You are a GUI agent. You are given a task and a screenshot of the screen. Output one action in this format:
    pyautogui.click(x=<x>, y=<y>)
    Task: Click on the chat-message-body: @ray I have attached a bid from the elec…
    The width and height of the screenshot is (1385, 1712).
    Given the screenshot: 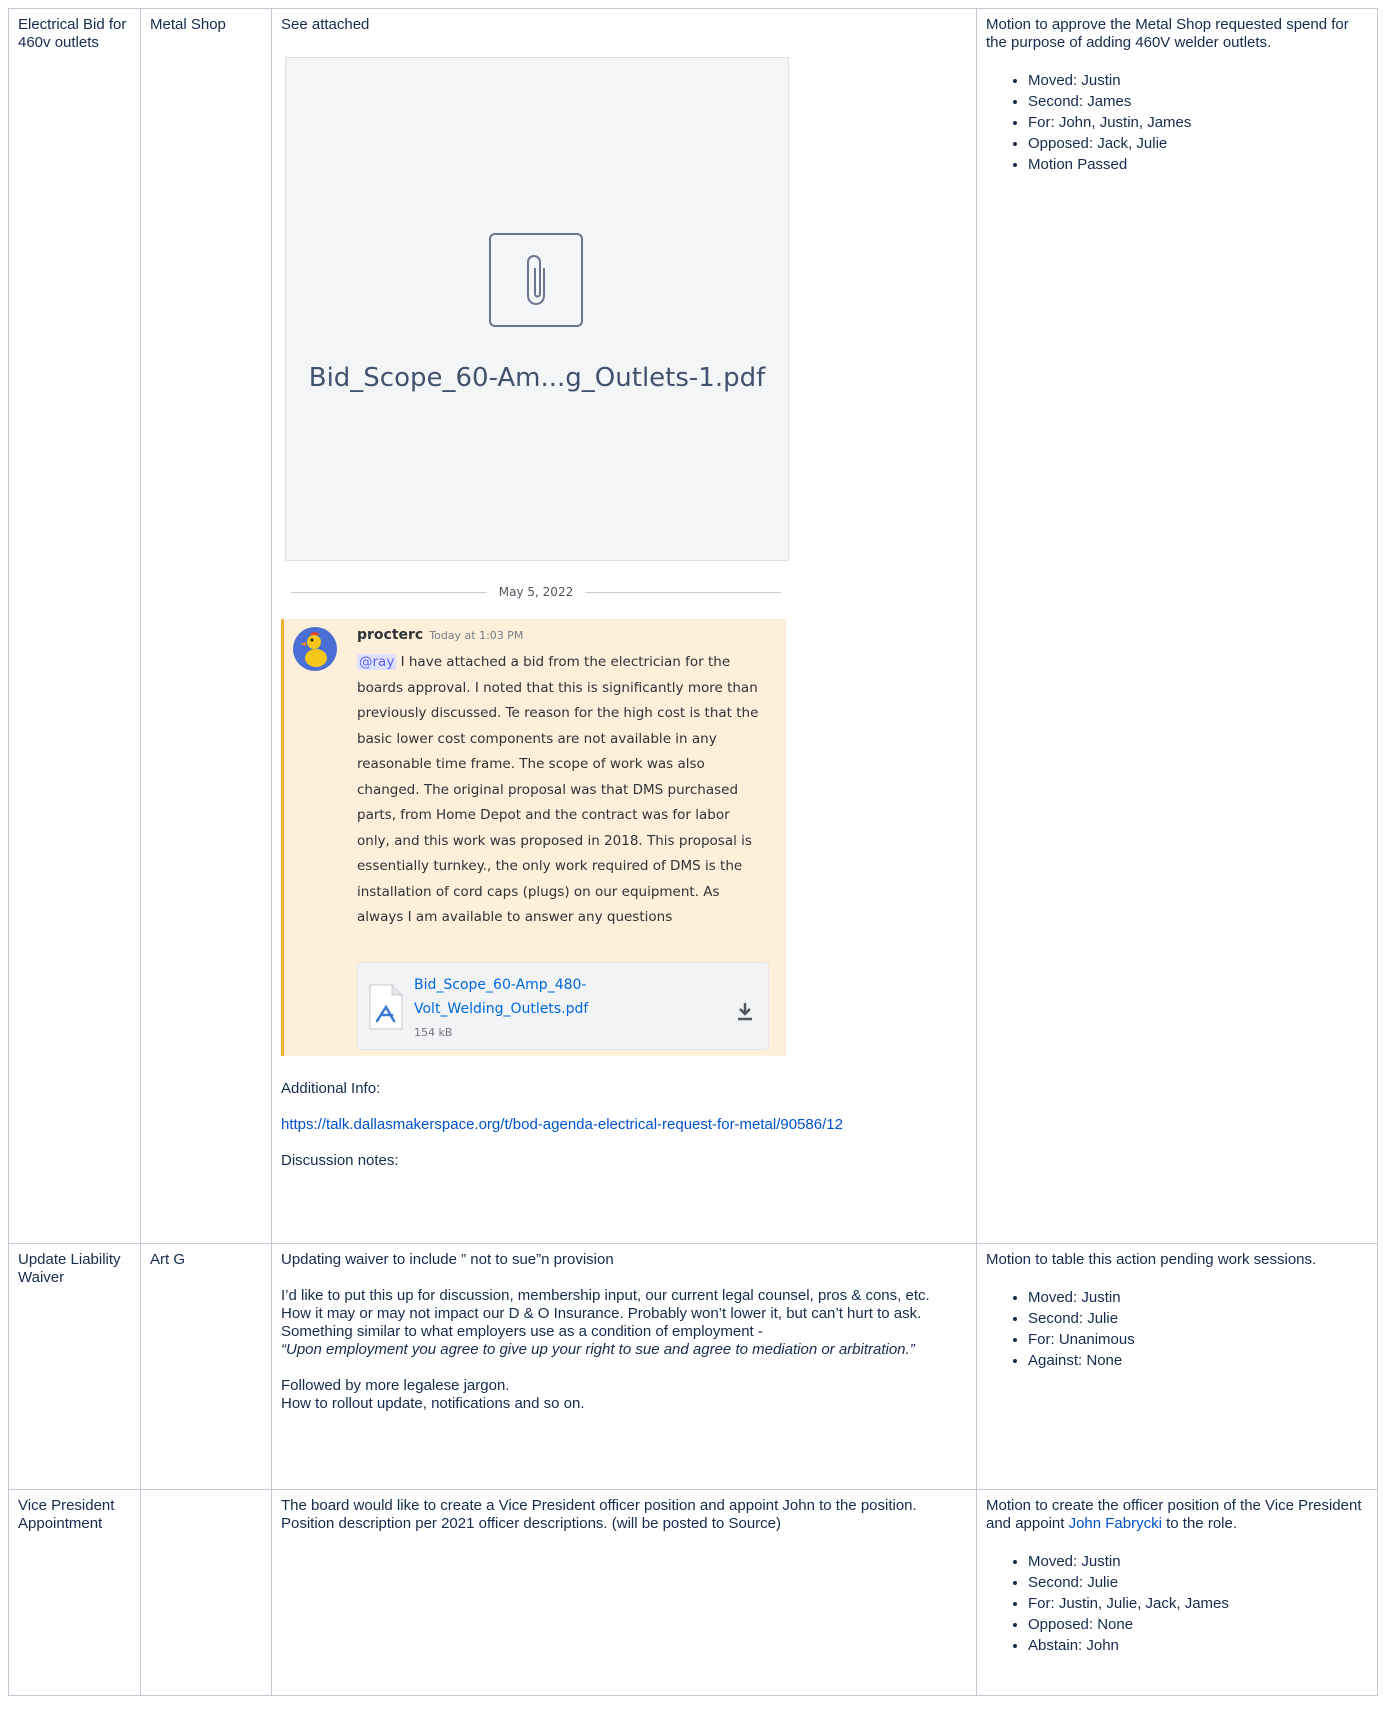 What is the action you would take?
    pyautogui.click(x=561, y=790)
    